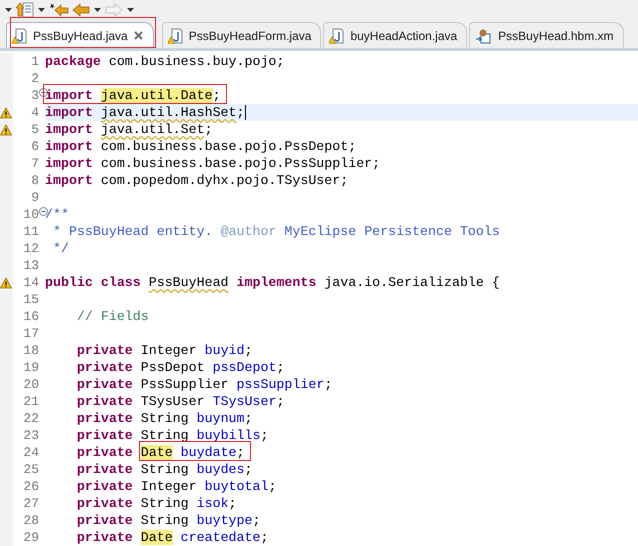  I want to click on code-line: private Date buydate;, so click(145, 452).